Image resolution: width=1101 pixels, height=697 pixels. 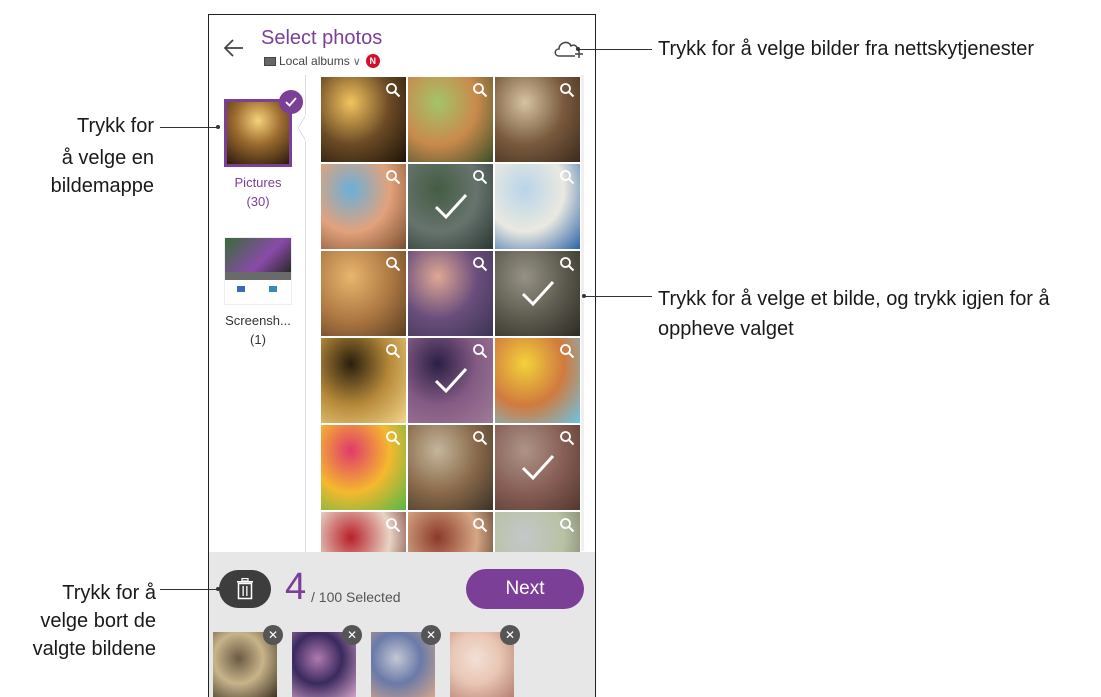 What do you see at coordinates (107, 158) in the screenshot?
I see `callout-folder-2: å velge en` at bounding box center [107, 158].